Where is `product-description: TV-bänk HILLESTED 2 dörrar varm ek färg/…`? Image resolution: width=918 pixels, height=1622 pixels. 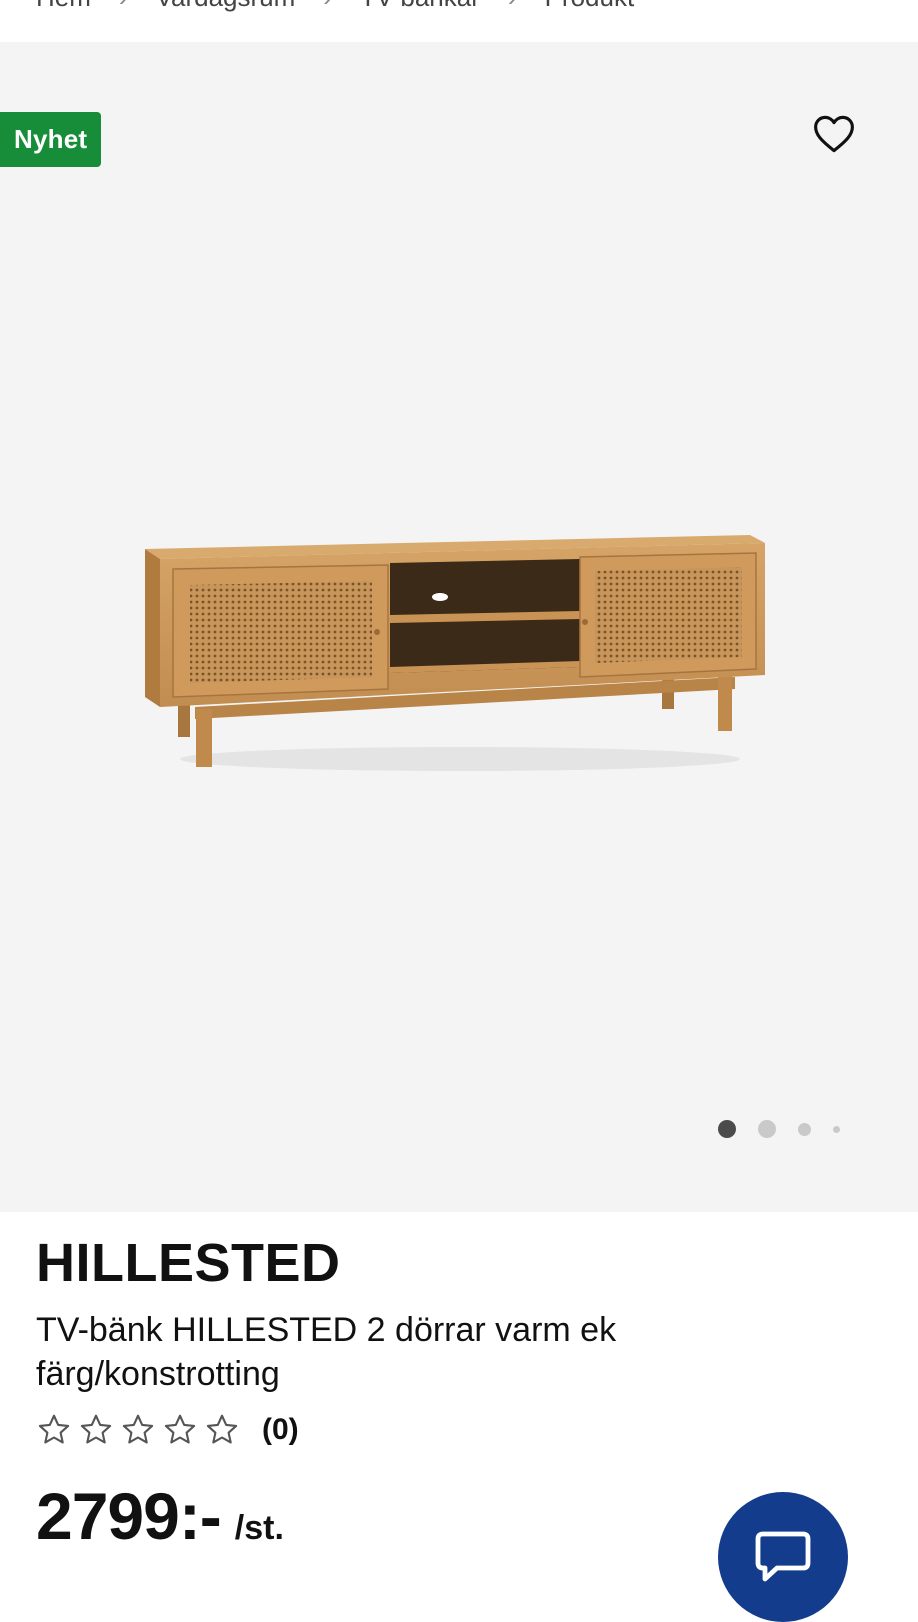
product-description: TV-bänk HILLESTED 2 dörrar varm ek färg/… is located at coordinates (326, 1352).